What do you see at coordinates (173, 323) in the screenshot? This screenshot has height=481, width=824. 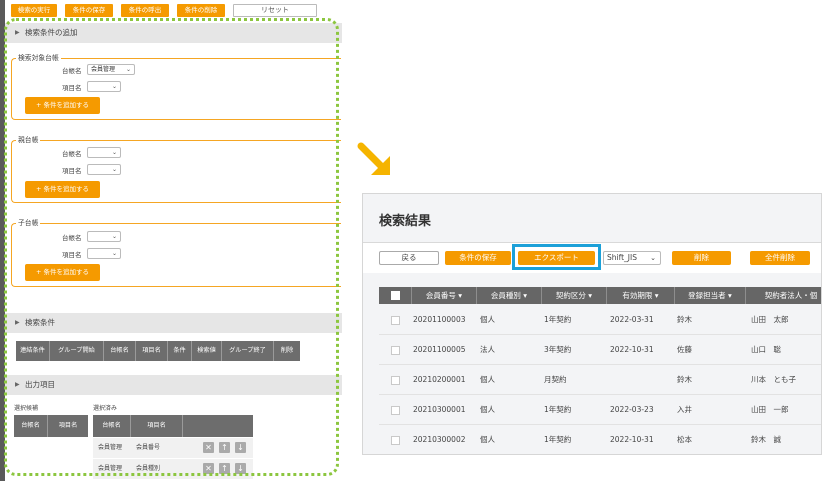 I see `search-condition-section-header: ▶ 検索条件` at bounding box center [173, 323].